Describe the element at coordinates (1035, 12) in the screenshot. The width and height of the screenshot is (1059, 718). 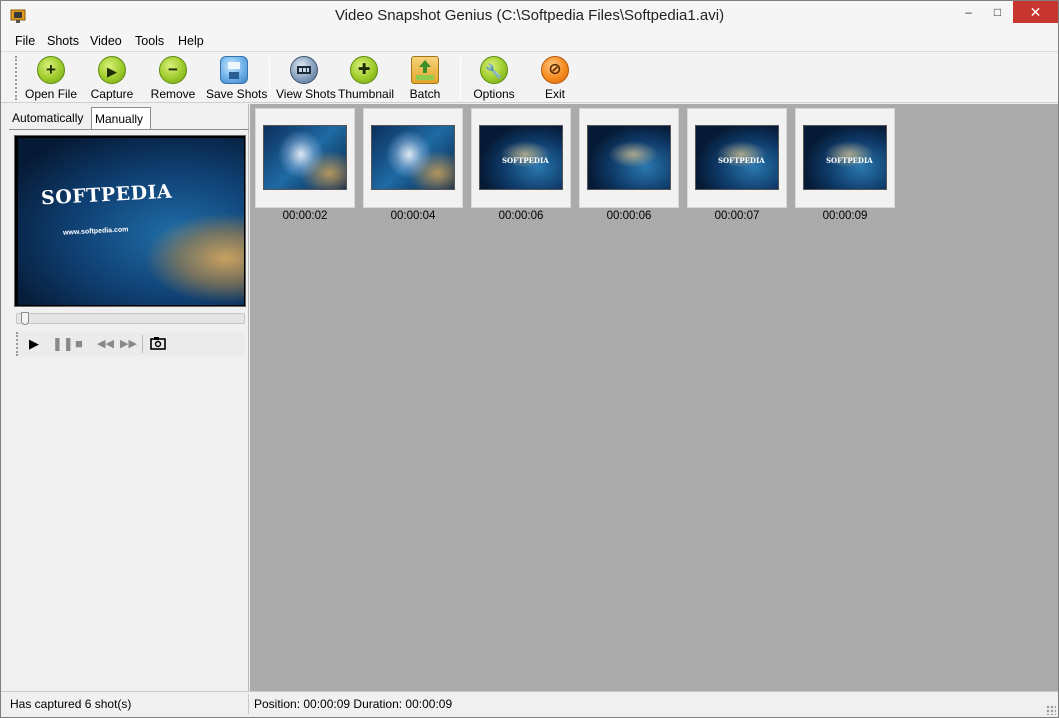
I see `close-button: ✕` at that location.